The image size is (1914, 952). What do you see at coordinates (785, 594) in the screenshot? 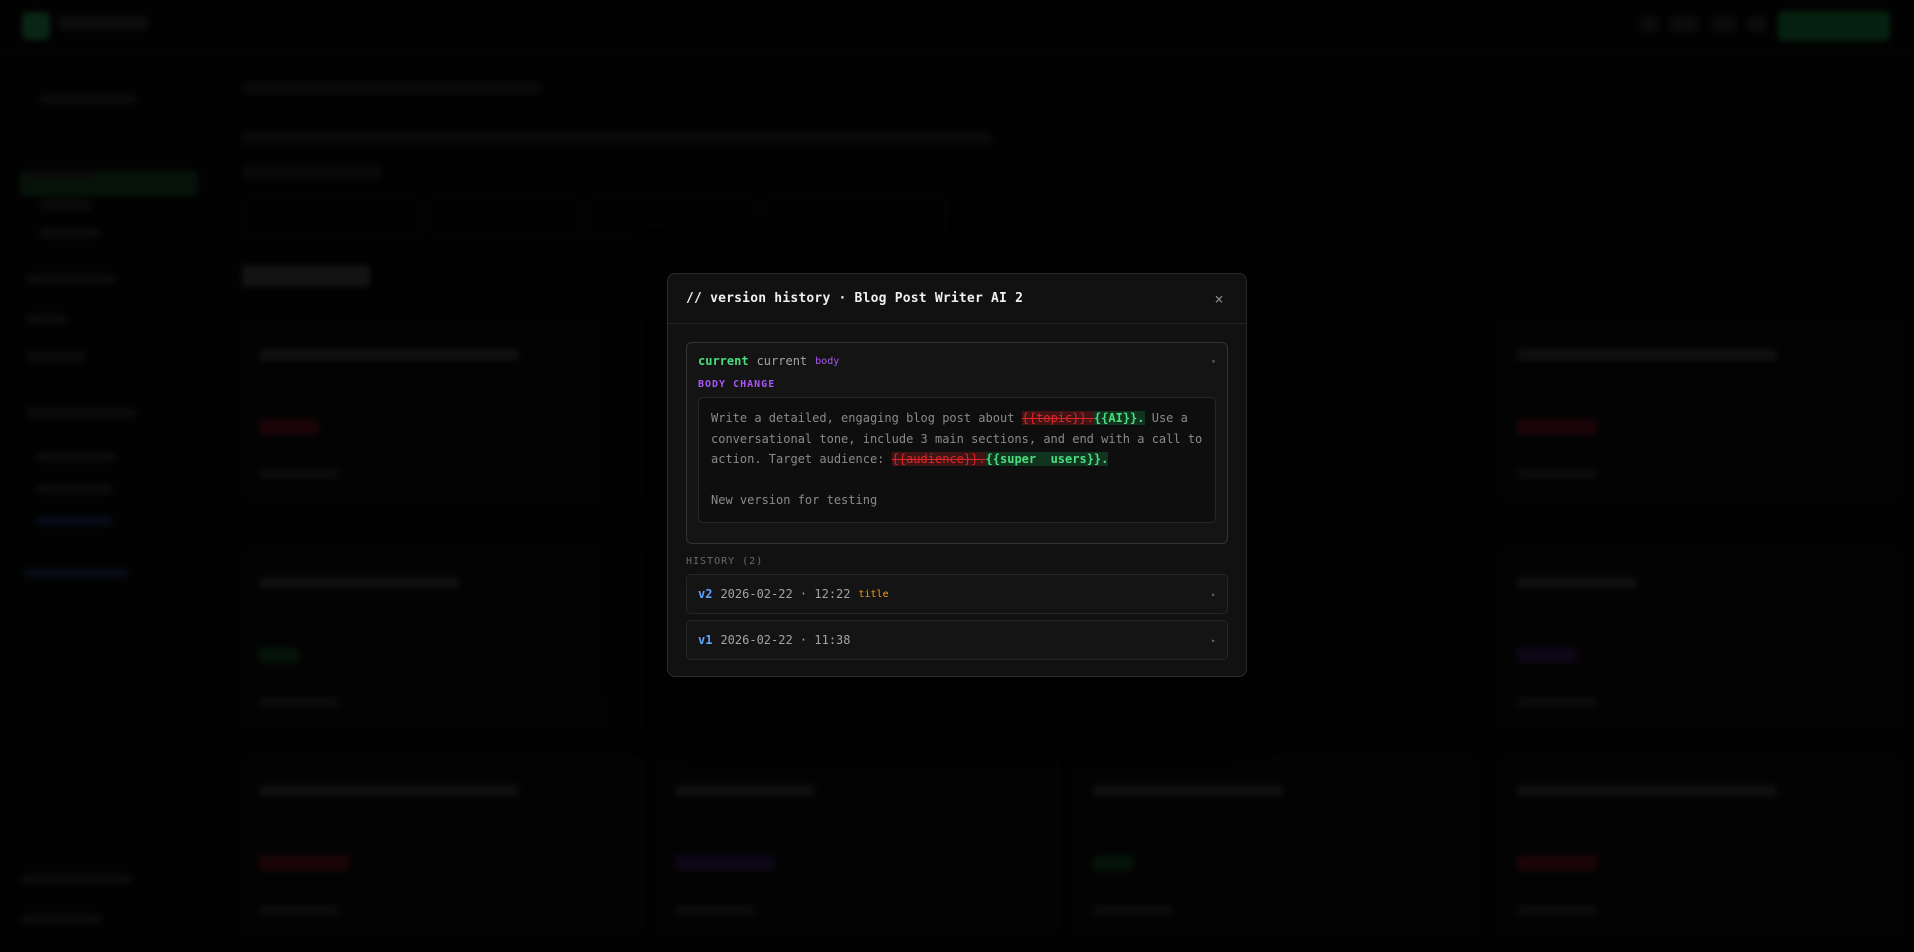
I see `version-date: 2026-02-22 · 12:22` at bounding box center [785, 594].